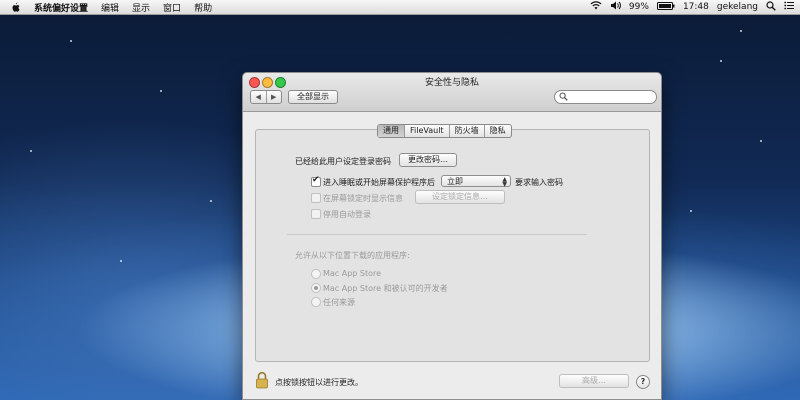 Image resolution: width=800 pixels, height=400 pixels. I want to click on download-section-title: 允许从以下位置下载的应用程序:, so click(352, 255).